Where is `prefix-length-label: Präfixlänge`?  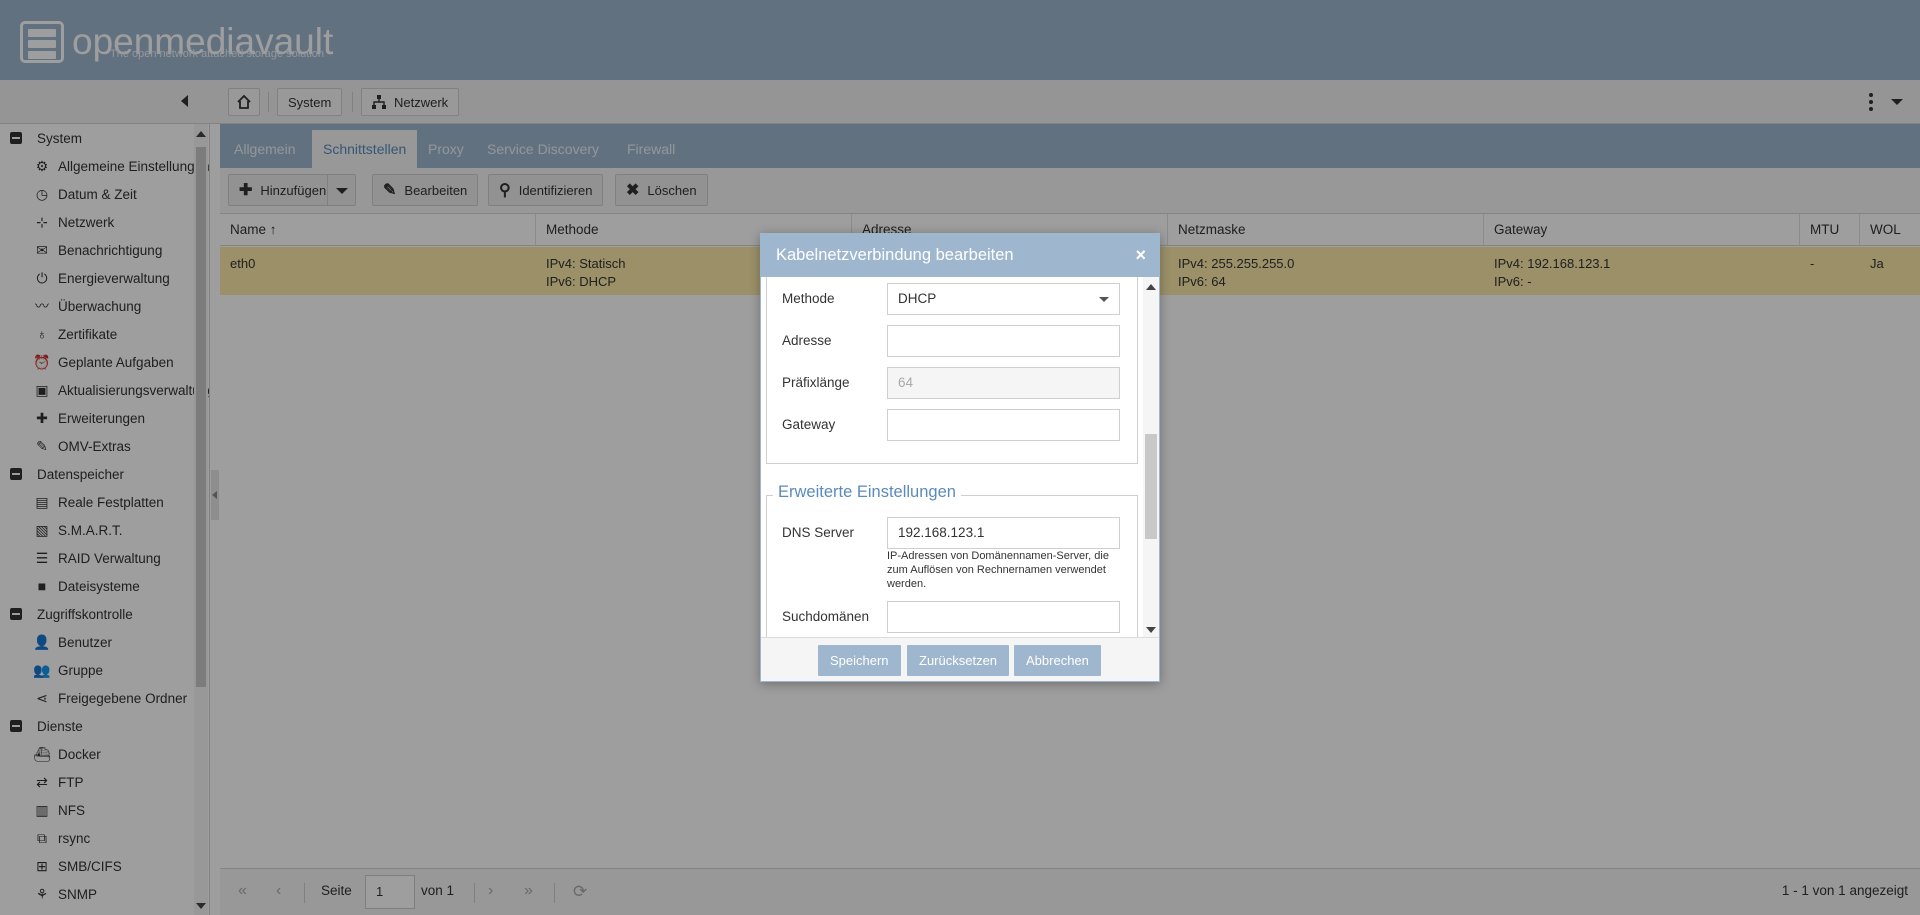
prefix-length-label: Präfixlänge is located at coordinates (816, 382).